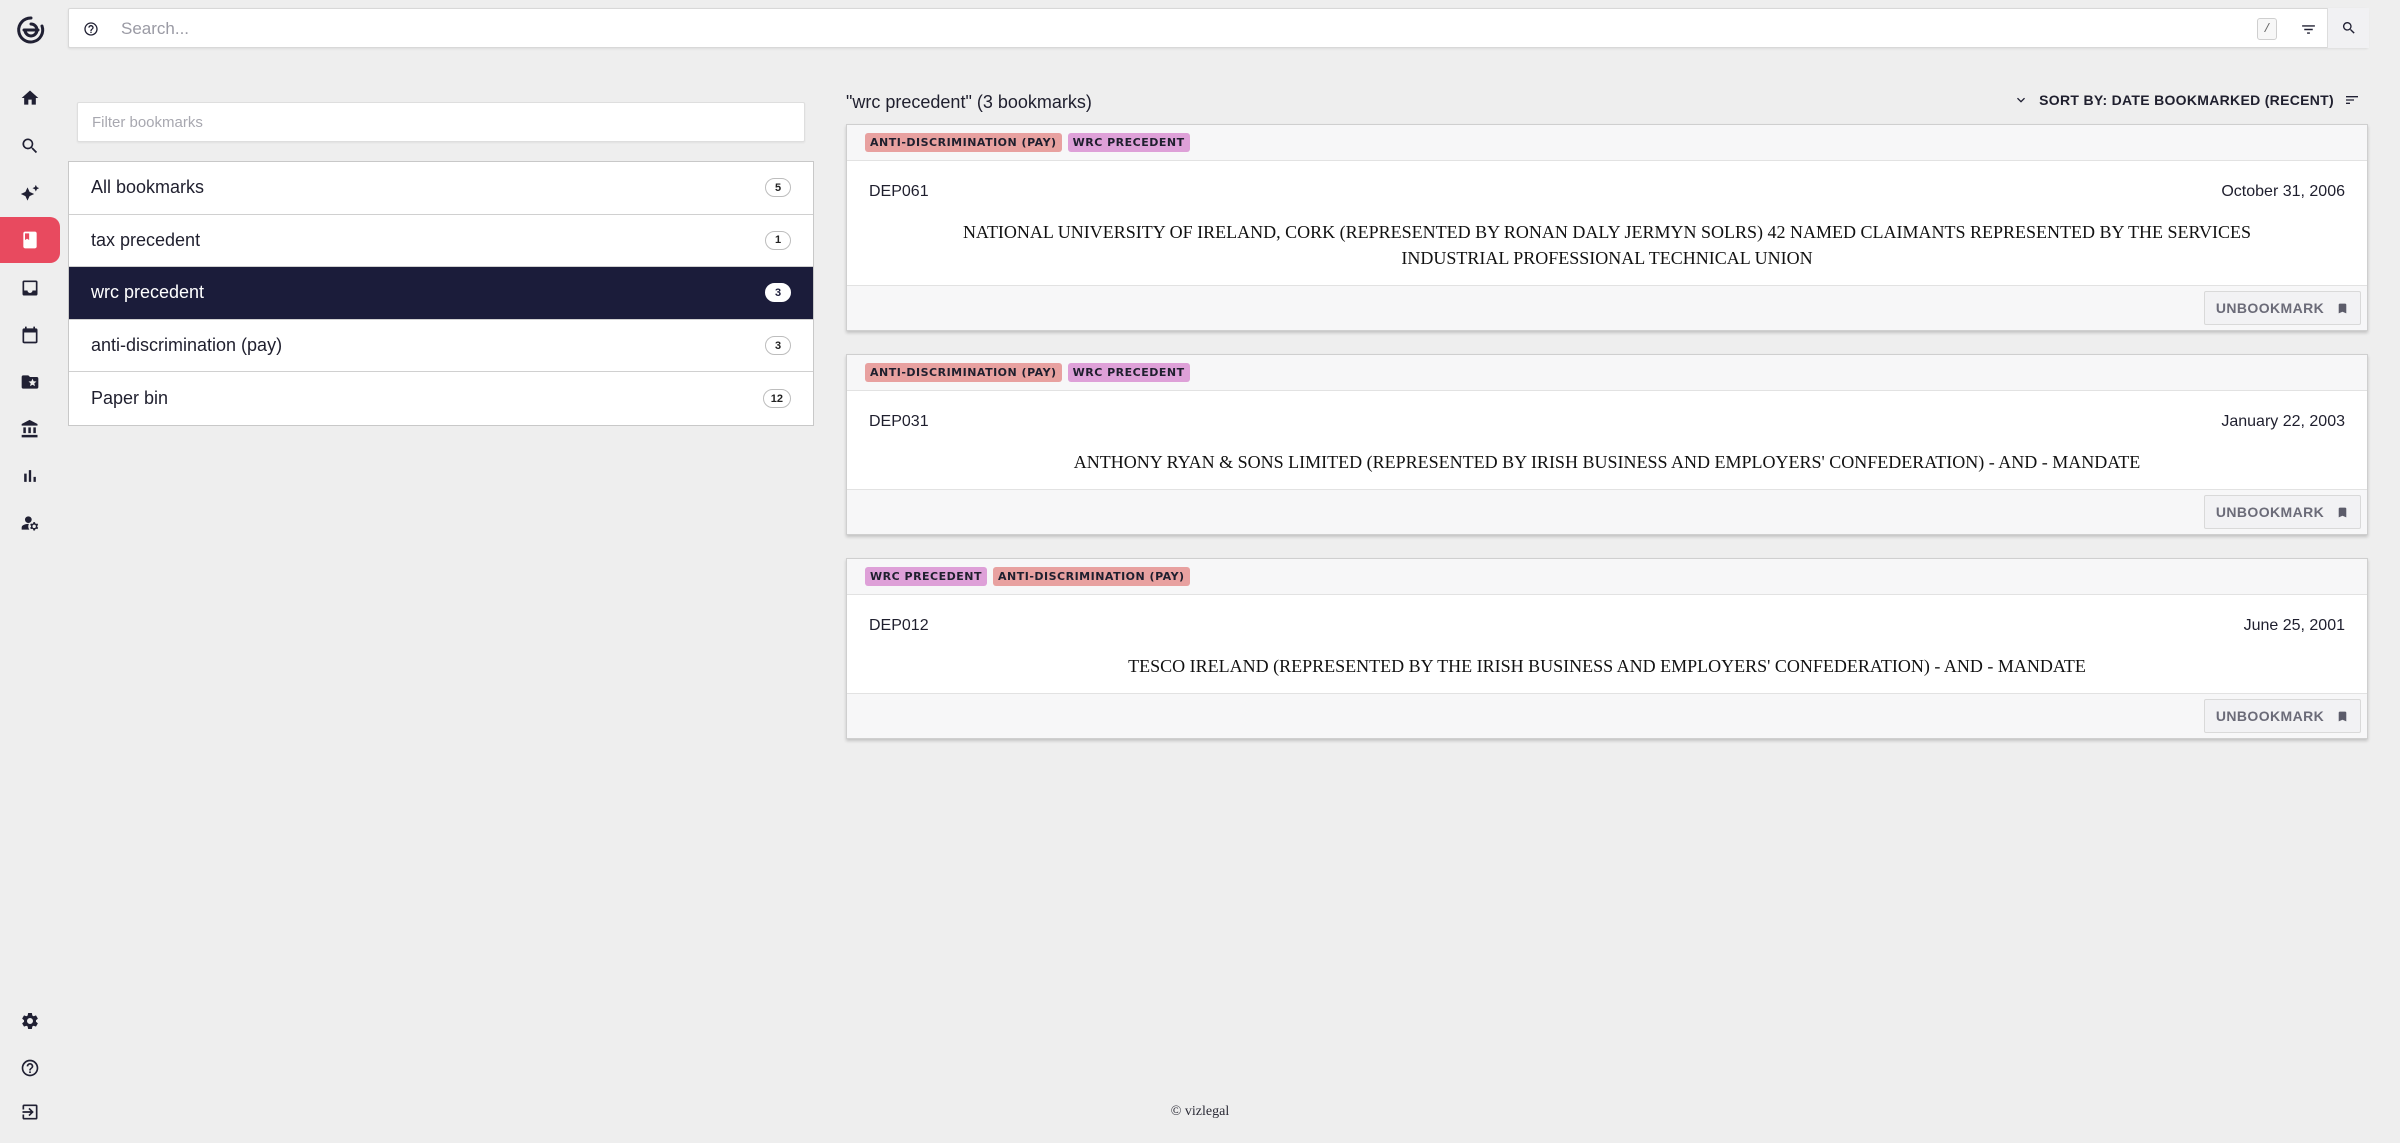  What do you see at coordinates (31, 571) in the screenshot?
I see `left-nav-rail` at bounding box center [31, 571].